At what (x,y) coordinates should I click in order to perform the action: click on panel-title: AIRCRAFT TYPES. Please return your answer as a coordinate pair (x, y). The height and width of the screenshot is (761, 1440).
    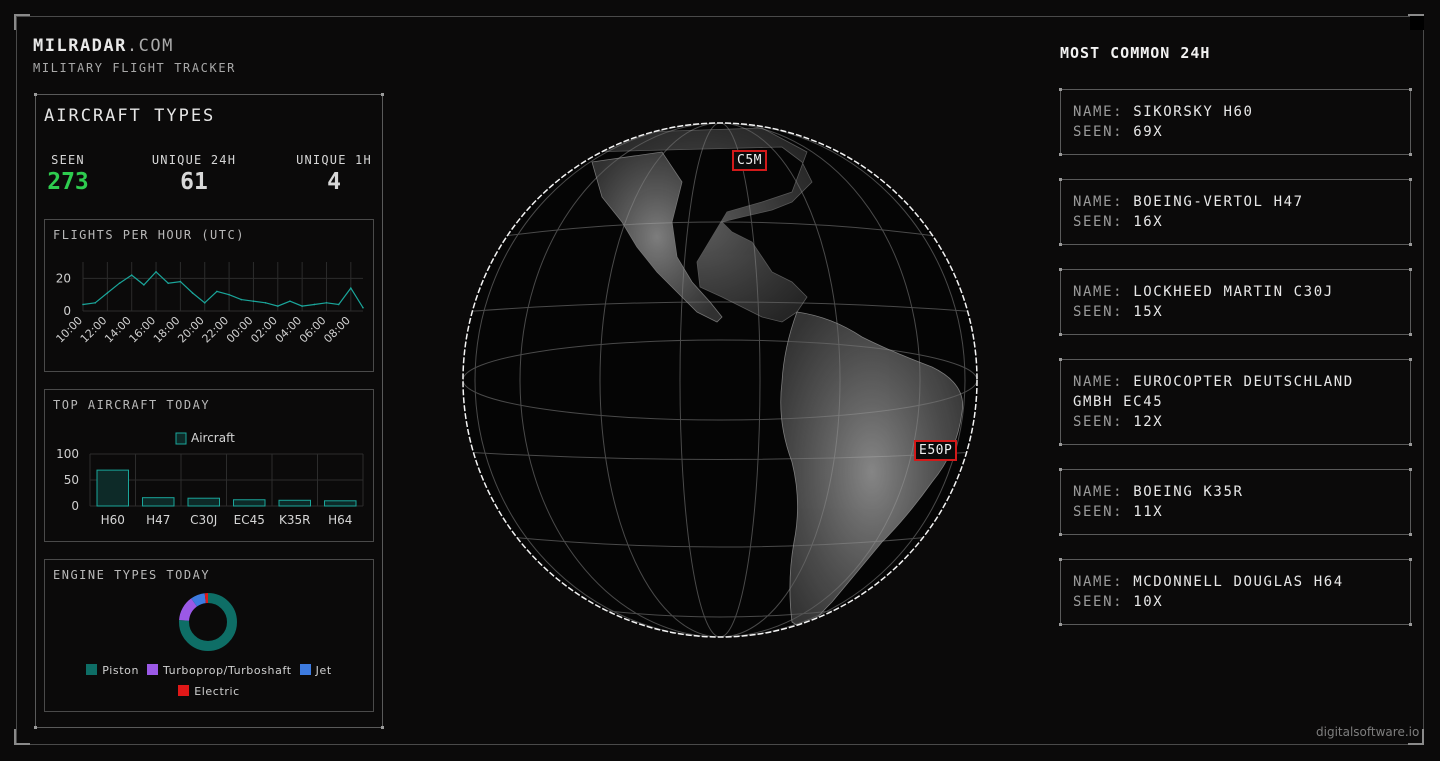
    Looking at the image, I should click on (130, 116).